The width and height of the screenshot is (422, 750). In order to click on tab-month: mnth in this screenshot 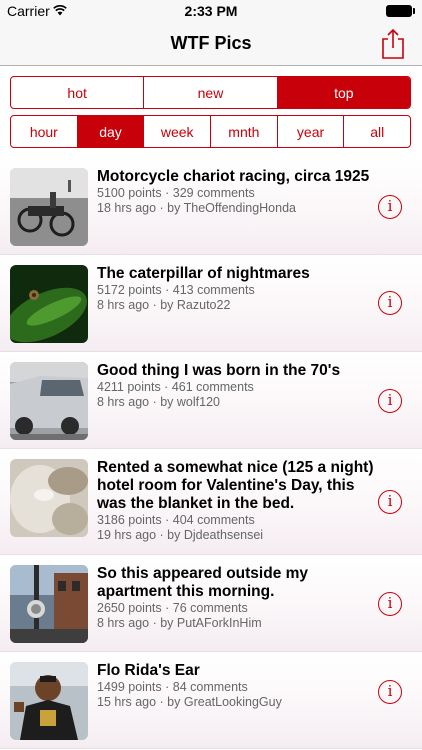, I will do `click(244, 131)`.